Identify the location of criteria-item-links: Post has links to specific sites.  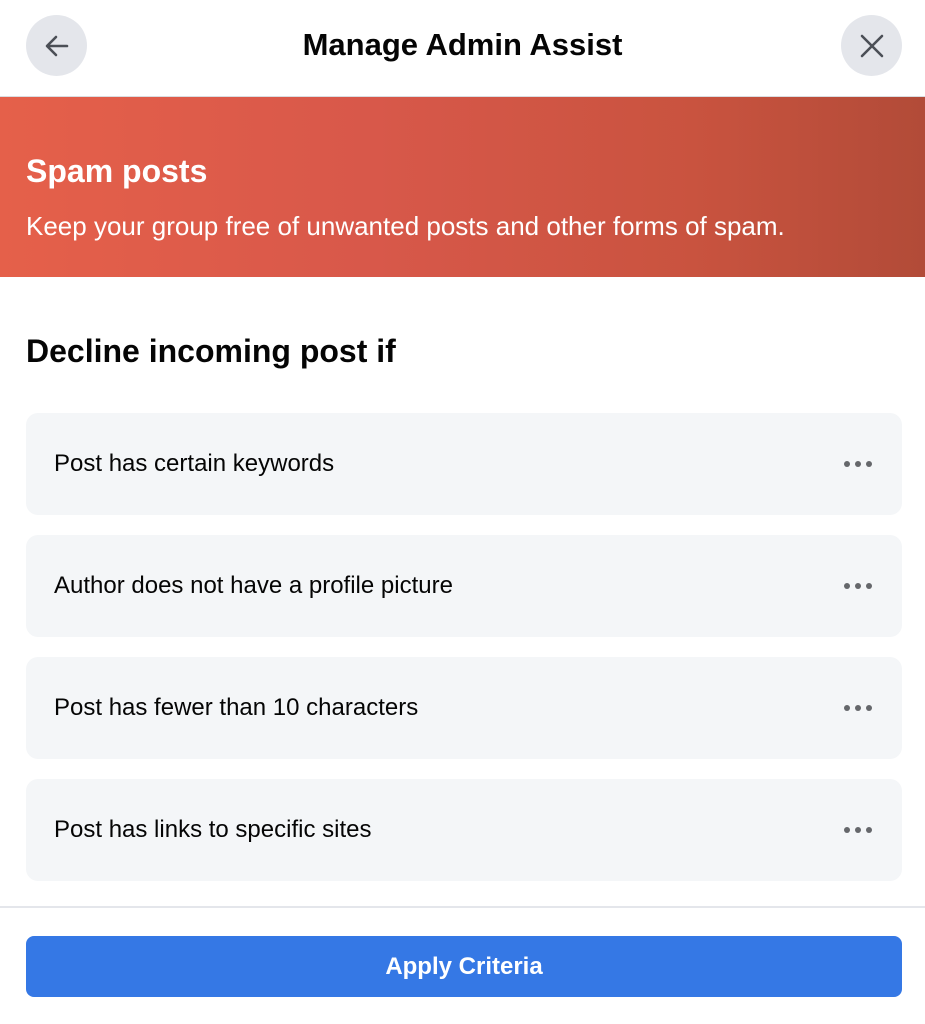
(464, 830).